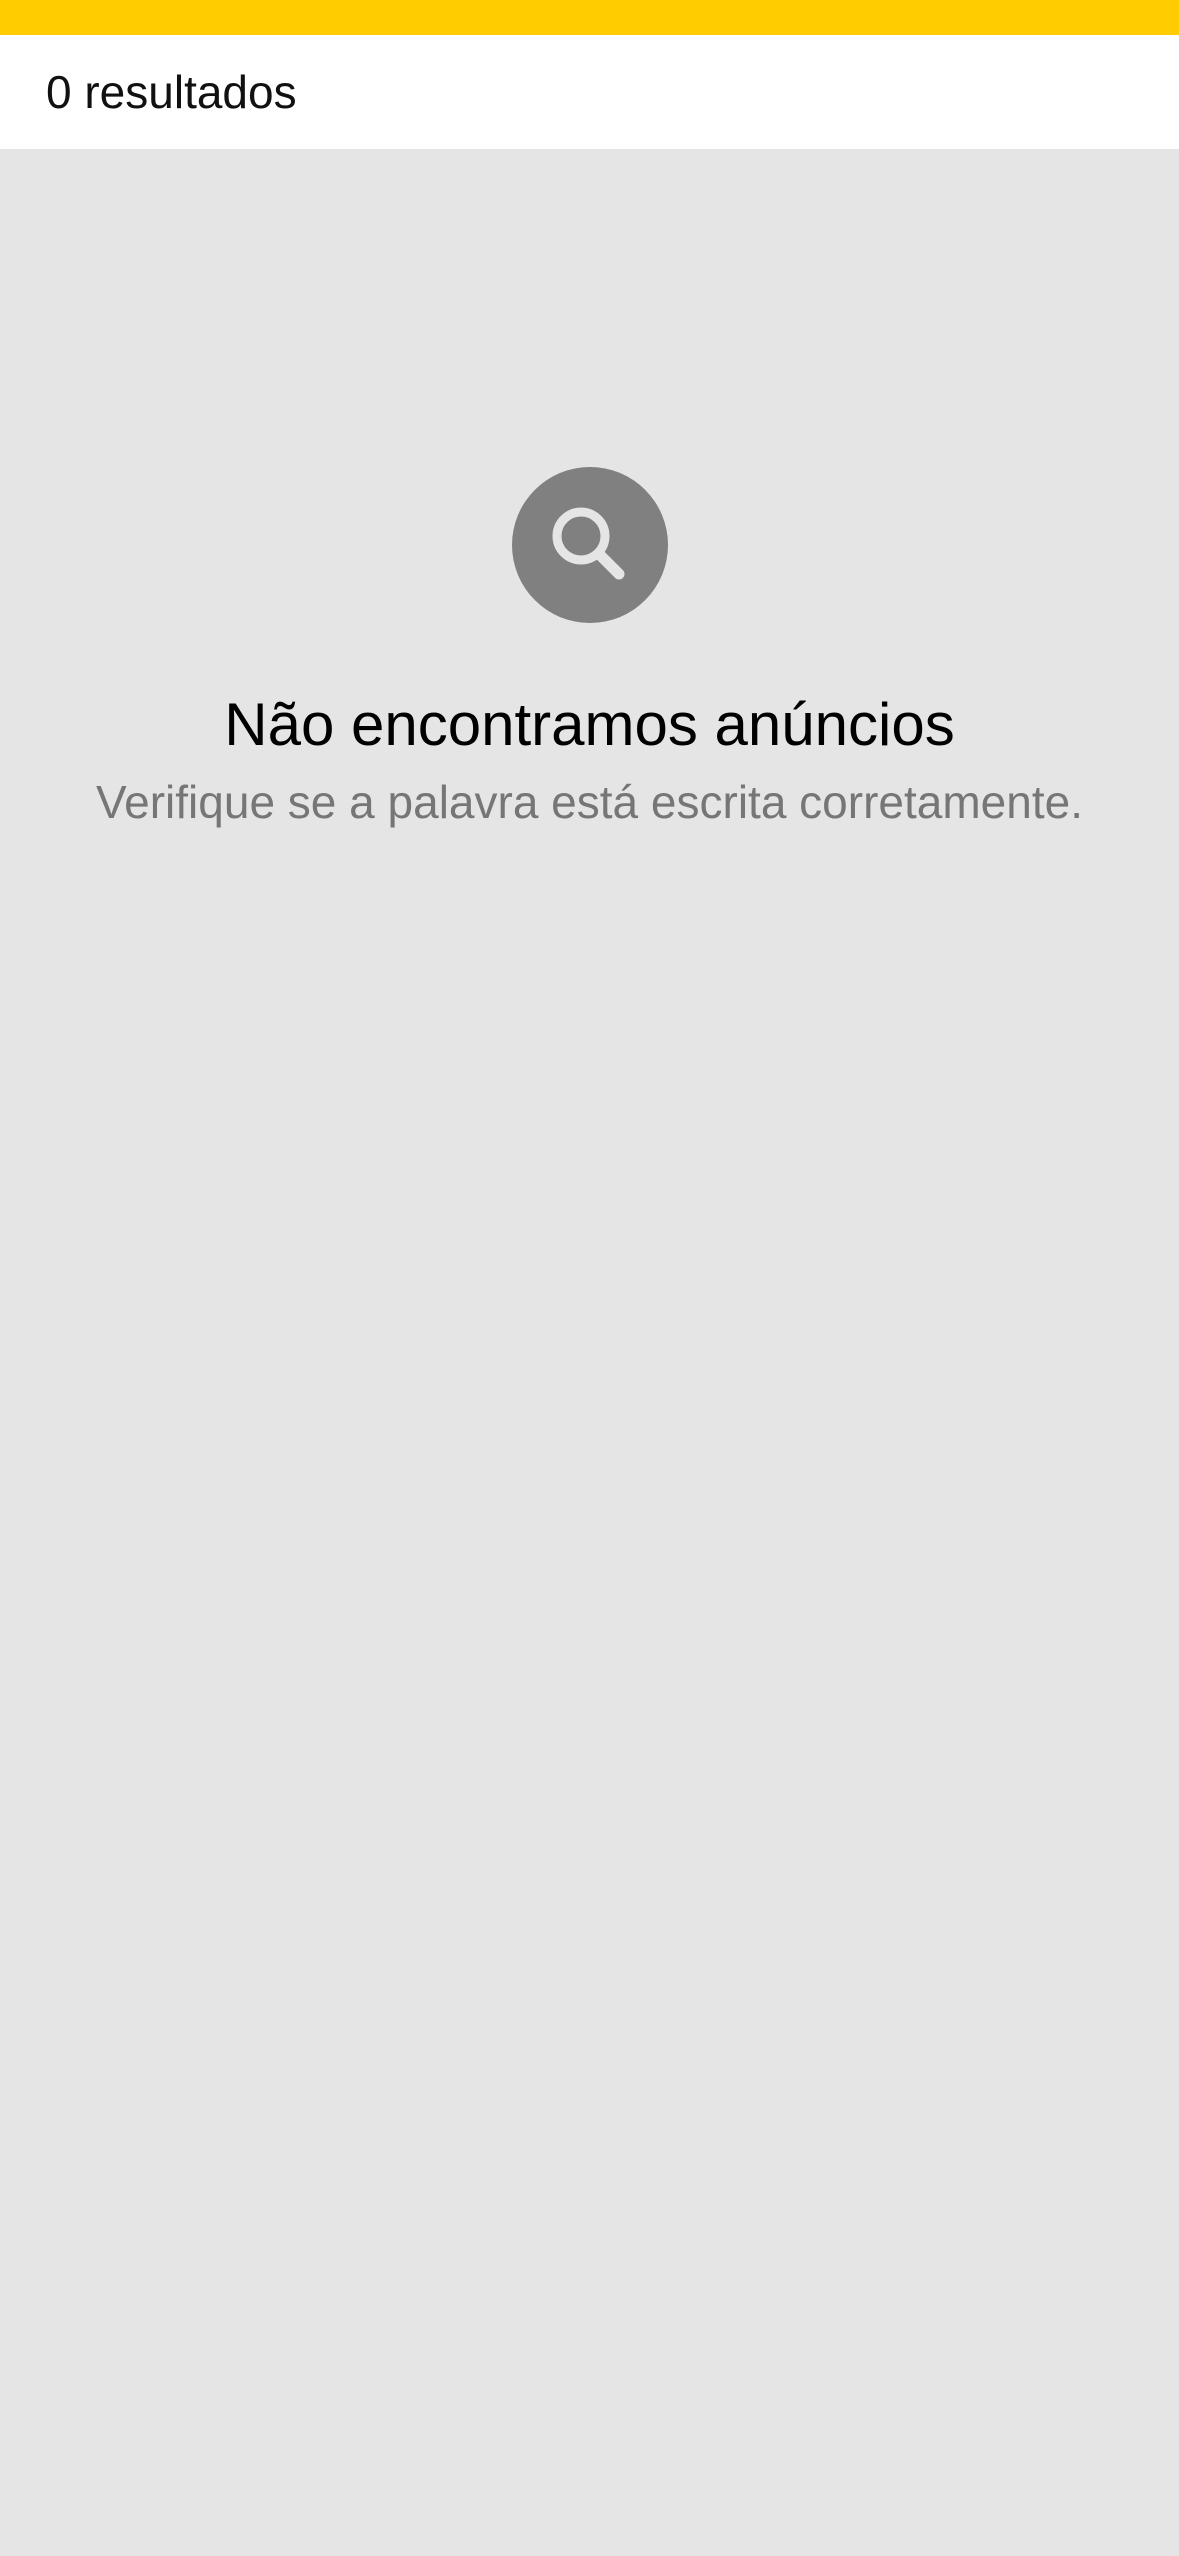  Describe the element at coordinates (589, 724) in the screenshot. I see `empty-state-title: Não encontramos anúncios` at that location.